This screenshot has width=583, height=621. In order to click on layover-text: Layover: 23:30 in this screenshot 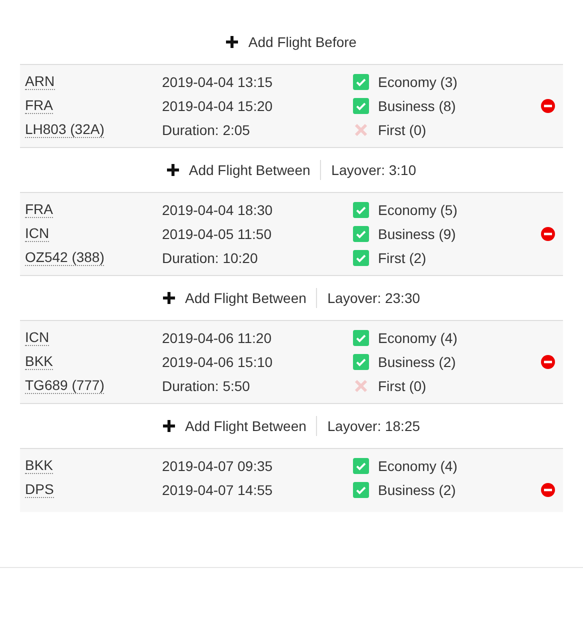, I will do `click(373, 298)`.